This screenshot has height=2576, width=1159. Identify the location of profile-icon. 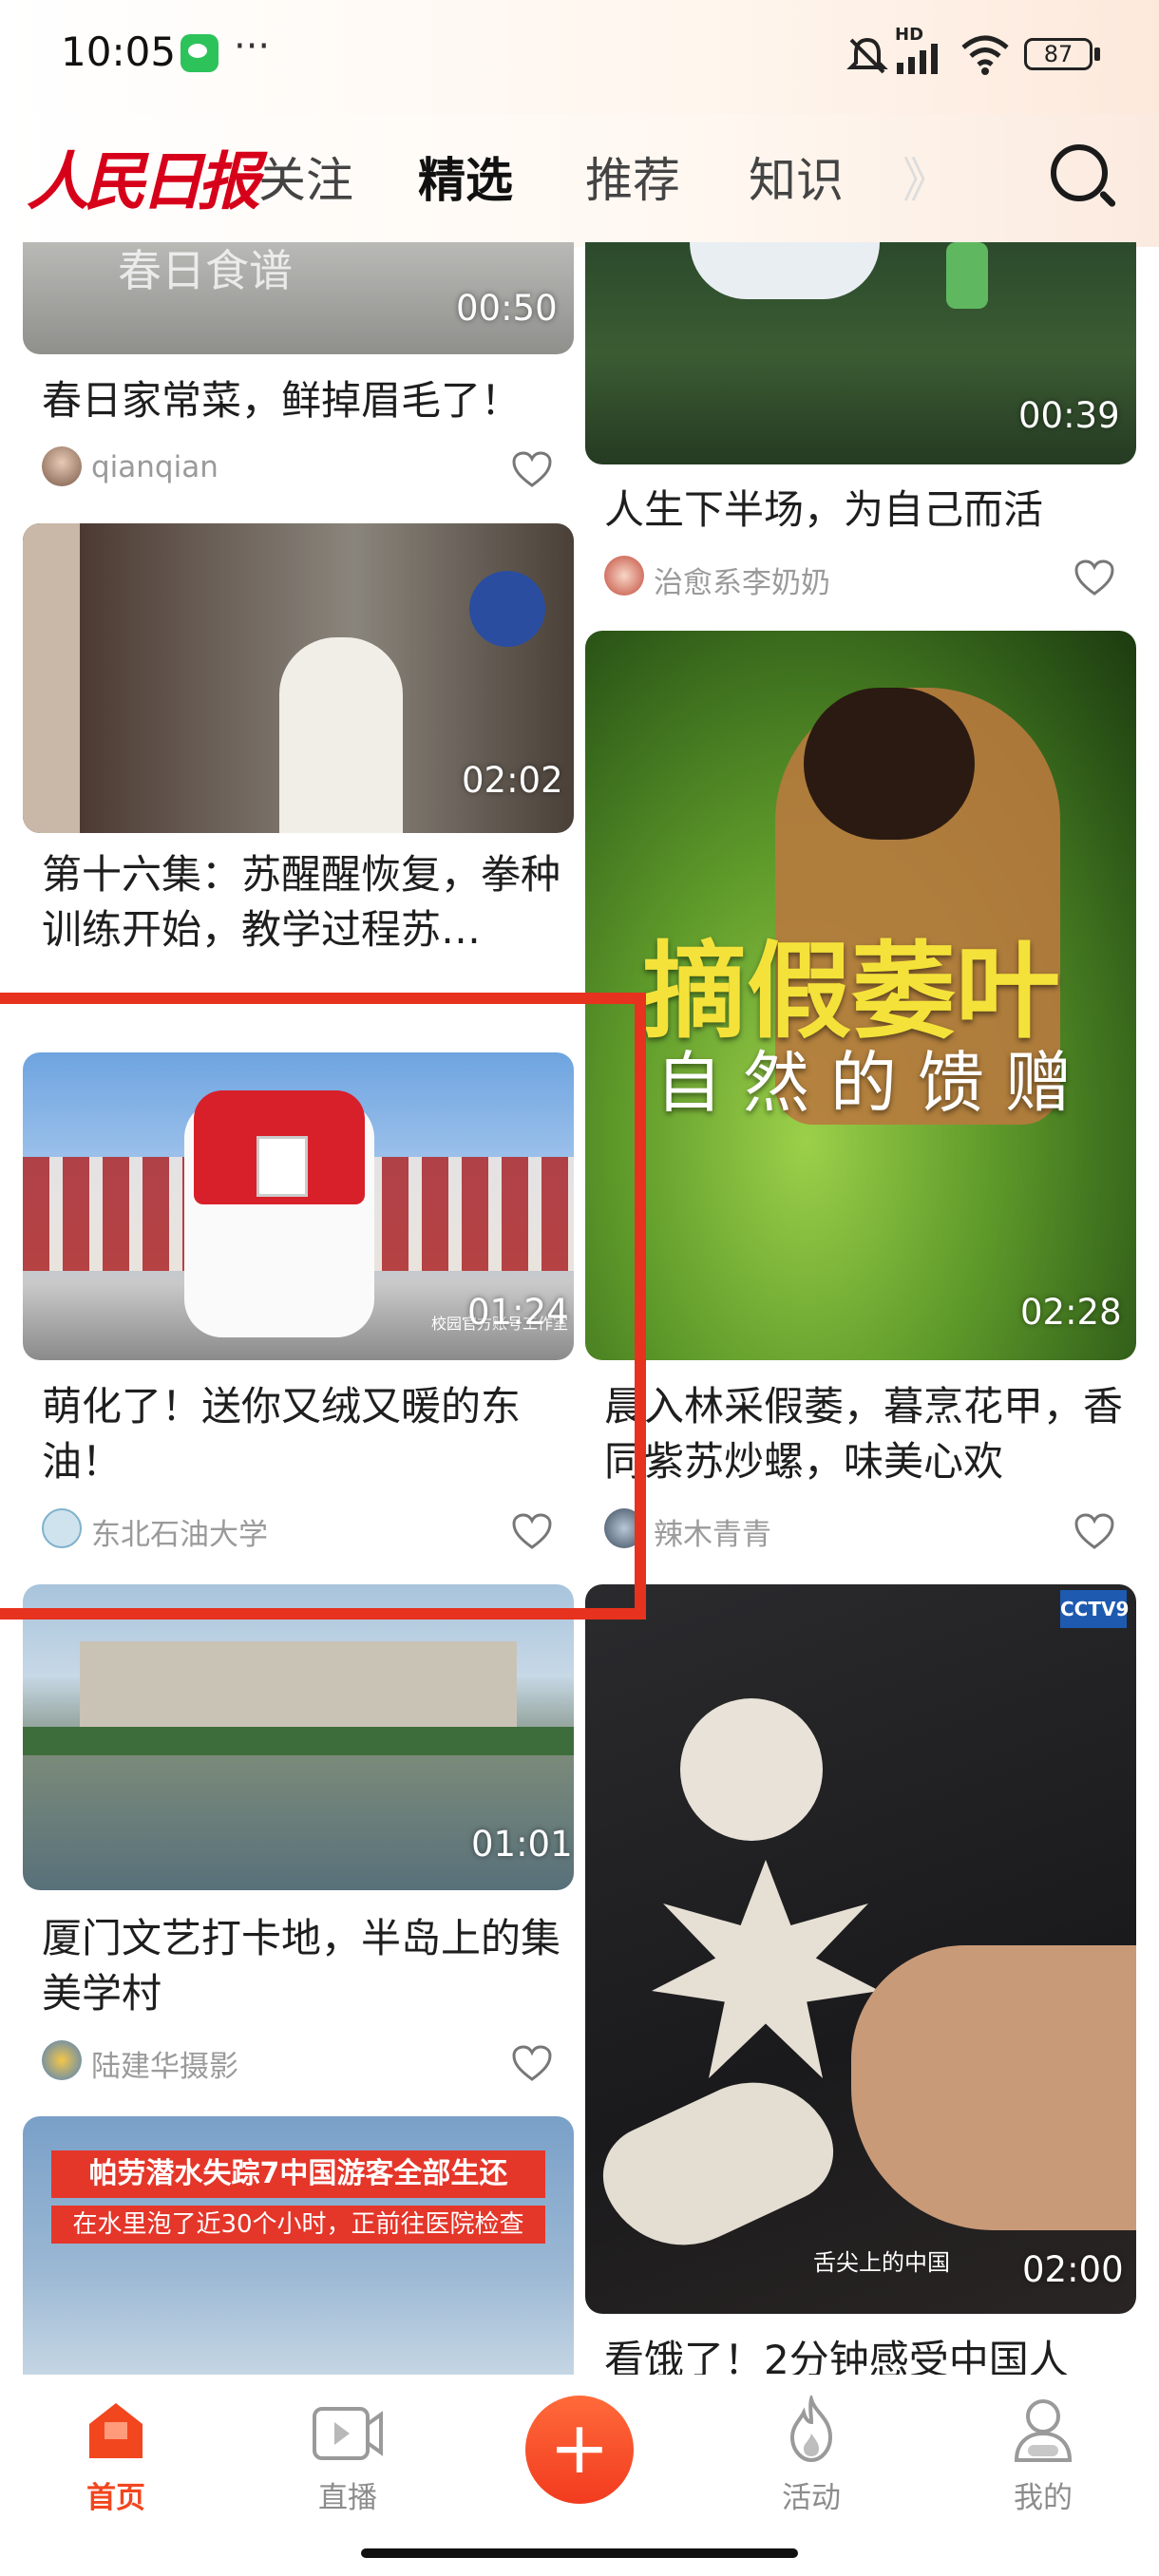
(1043, 2430).